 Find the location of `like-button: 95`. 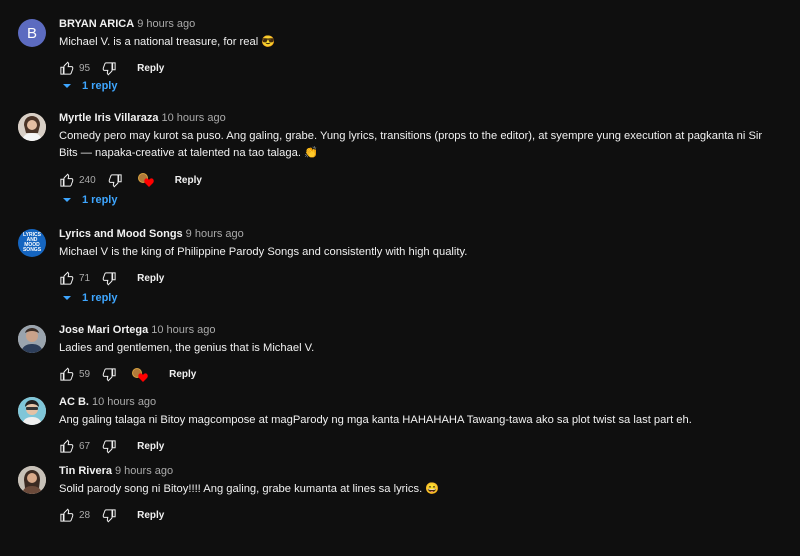

like-button: 95 is located at coordinates (74, 68).